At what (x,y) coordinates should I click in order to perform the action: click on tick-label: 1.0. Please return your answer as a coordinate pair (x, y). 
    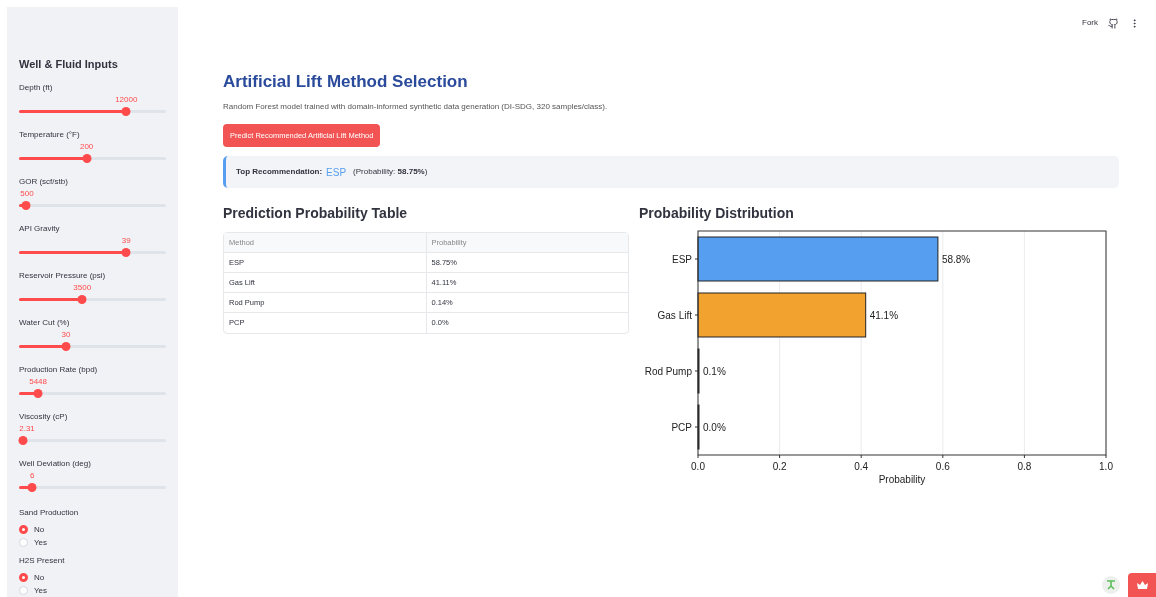
    Looking at the image, I should click on (1106, 466).